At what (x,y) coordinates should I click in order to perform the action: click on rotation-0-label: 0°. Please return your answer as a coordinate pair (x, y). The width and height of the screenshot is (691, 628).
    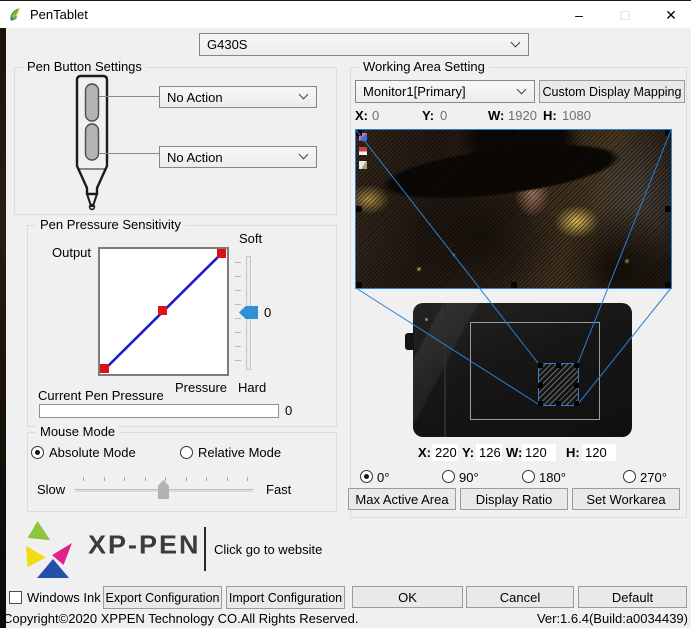
    Looking at the image, I should click on (383, 477).